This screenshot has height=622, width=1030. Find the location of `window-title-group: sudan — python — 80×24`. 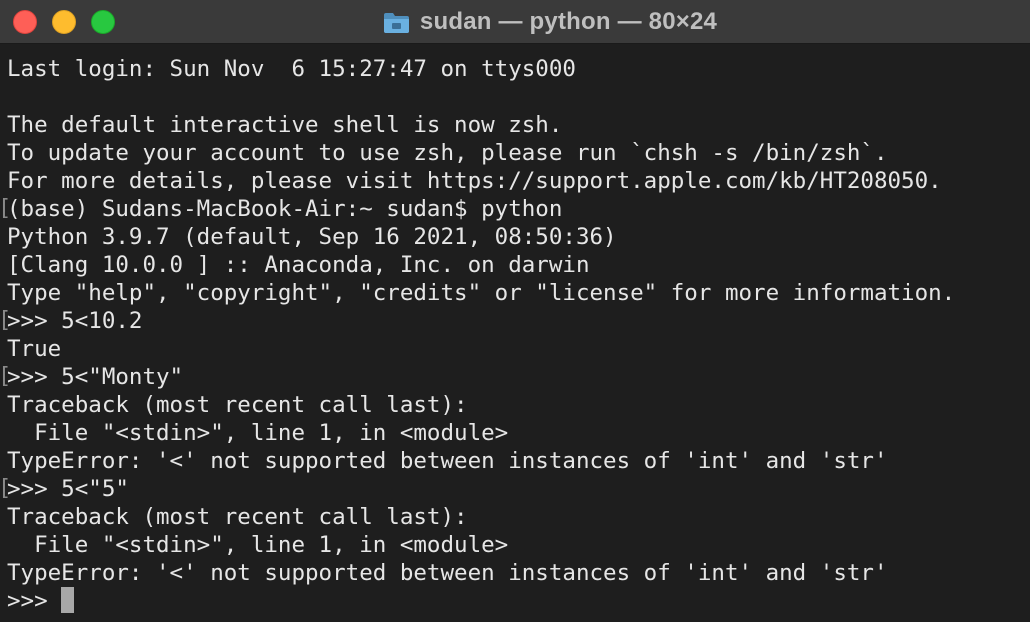

window-title-group: sudan — python — 80×24 is located at coordinates (515, 22).